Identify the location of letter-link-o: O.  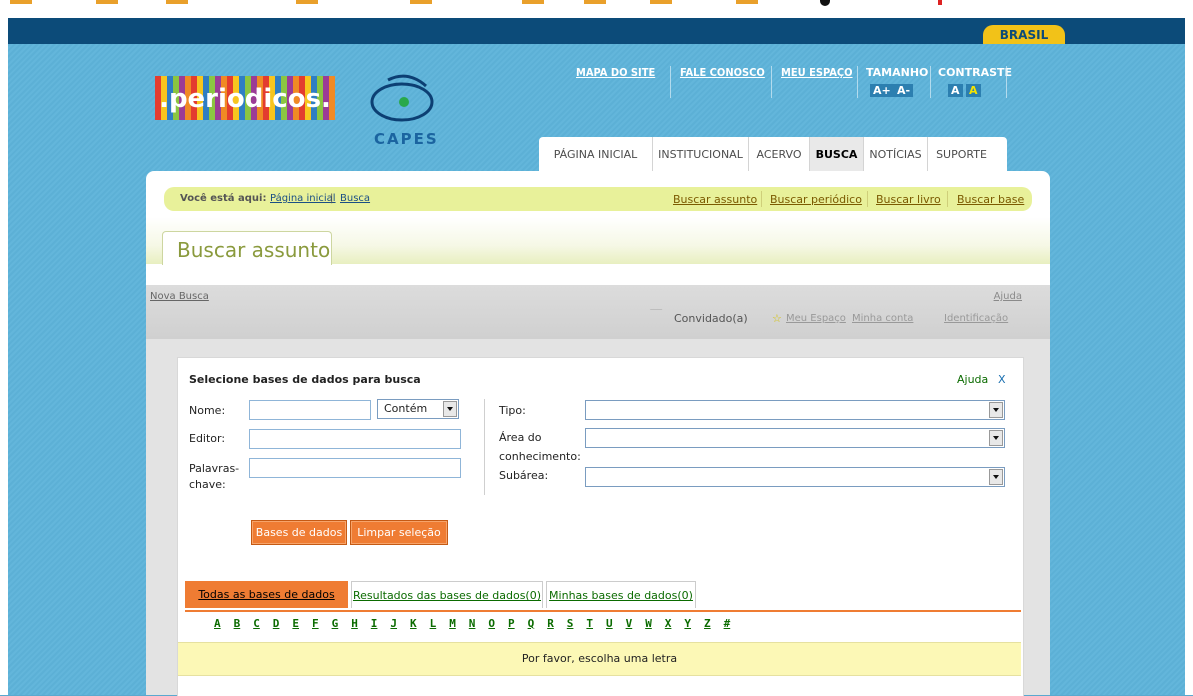
(491, 623).